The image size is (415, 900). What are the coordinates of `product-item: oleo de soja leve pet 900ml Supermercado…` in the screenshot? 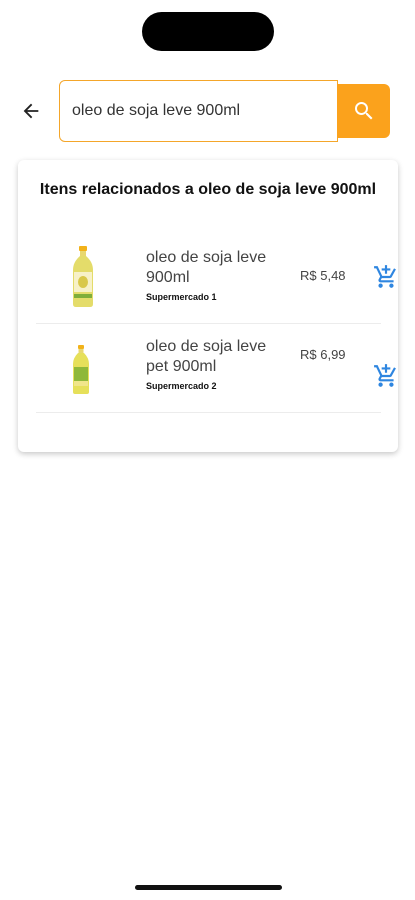 It's located at (216, 369).